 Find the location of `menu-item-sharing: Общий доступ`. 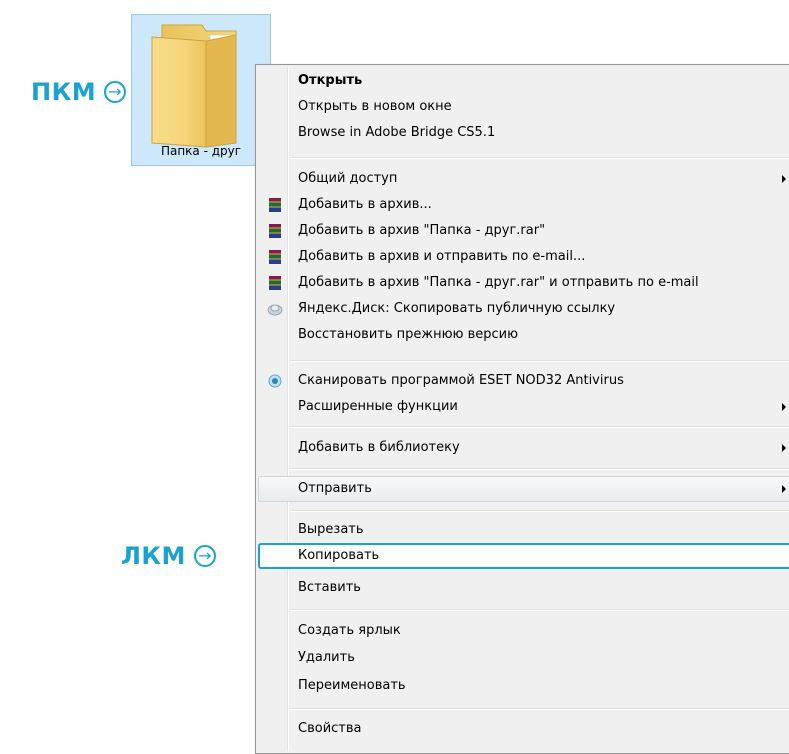

menu-item-sharing: Общий доступ is located at coordinates (523, 179).